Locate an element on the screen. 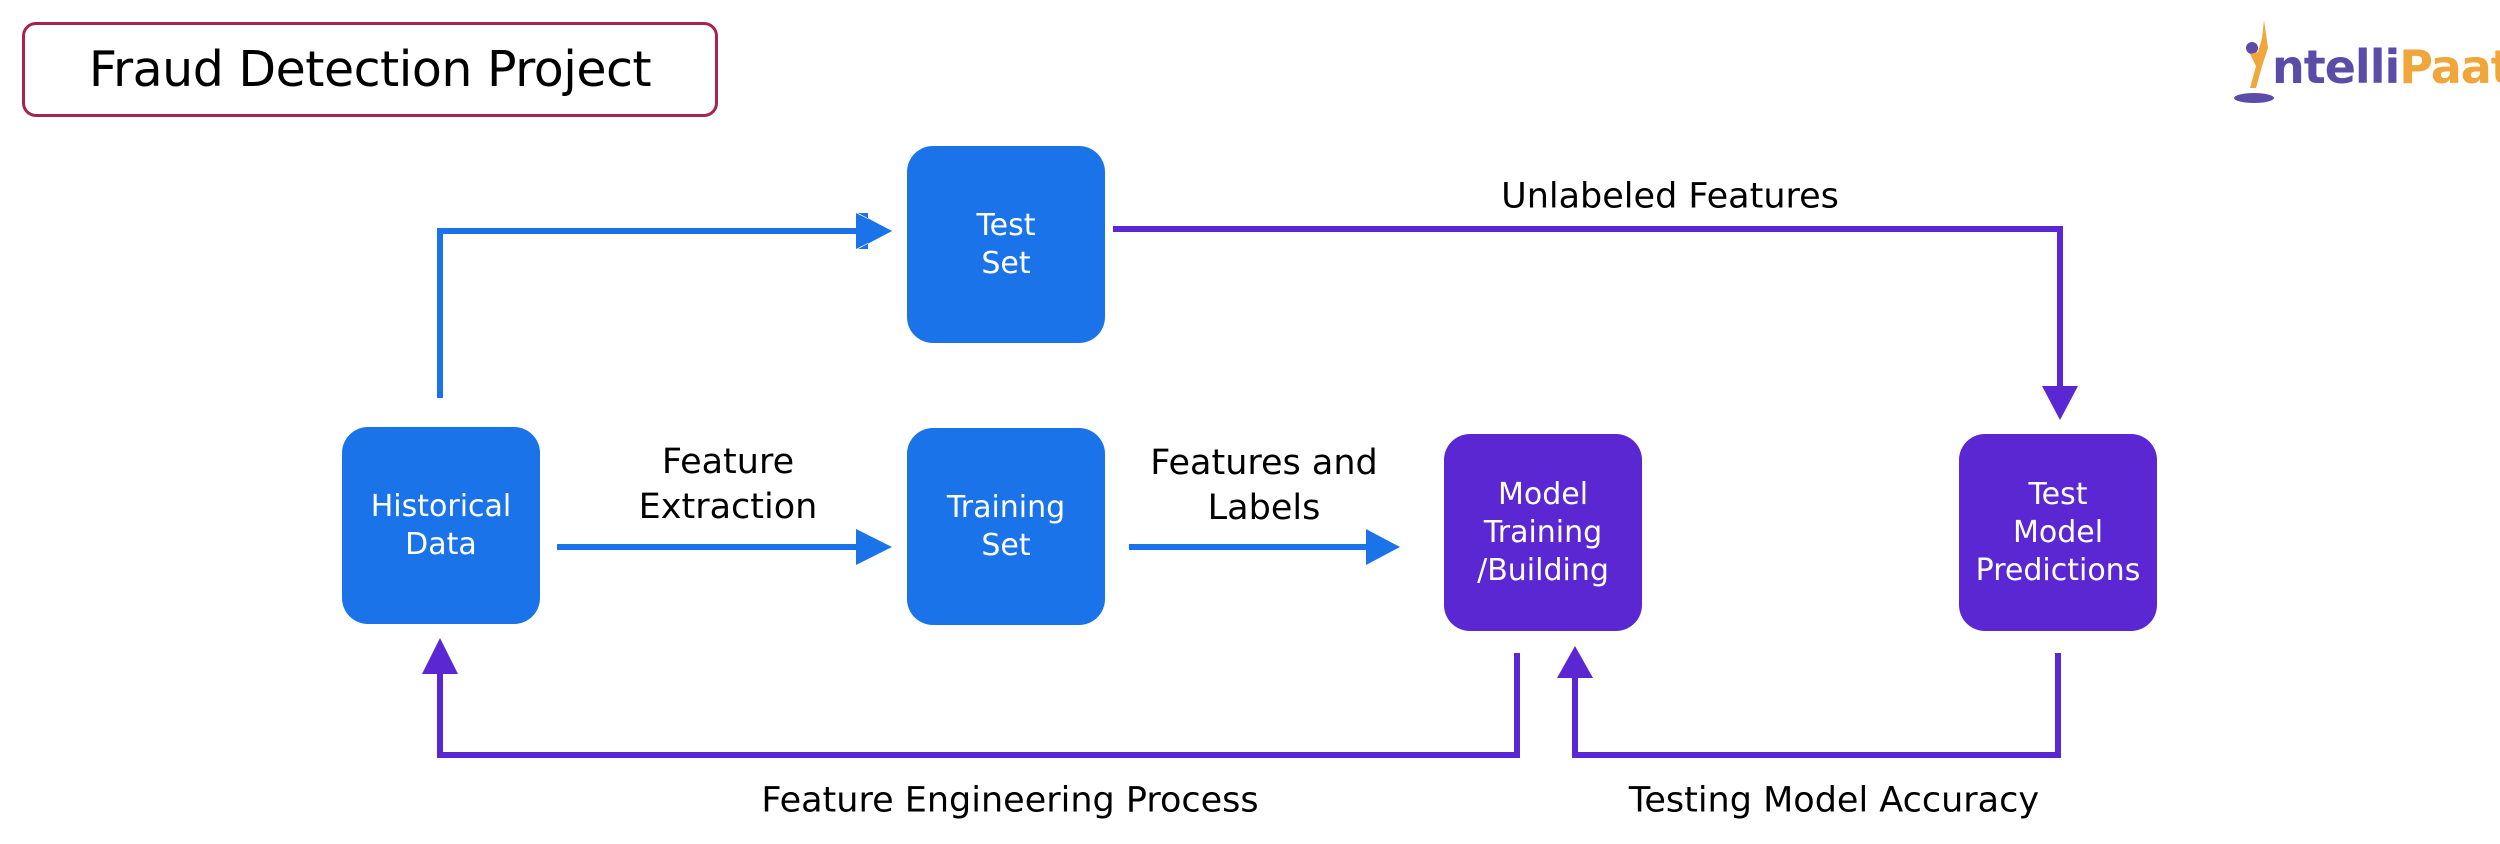 This screenshot has width=2500, height=844. arrowhead-historical is located at coordinates (440, 656).